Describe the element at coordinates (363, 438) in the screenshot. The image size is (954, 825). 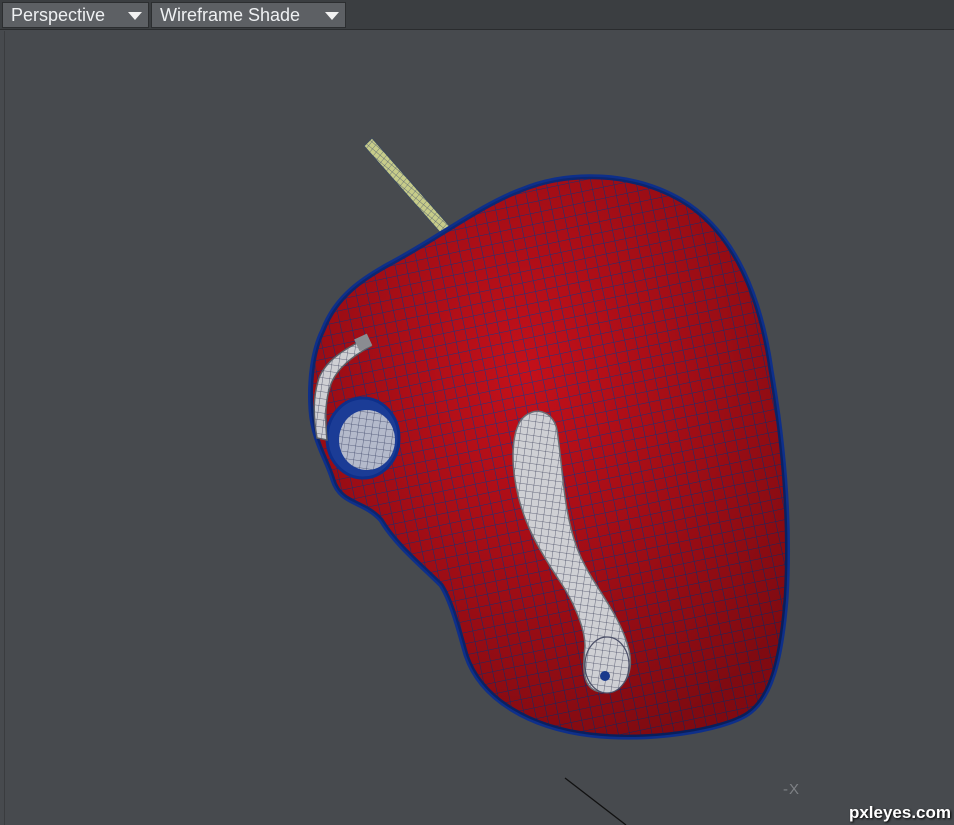
I see `eye-mesh` at that location.